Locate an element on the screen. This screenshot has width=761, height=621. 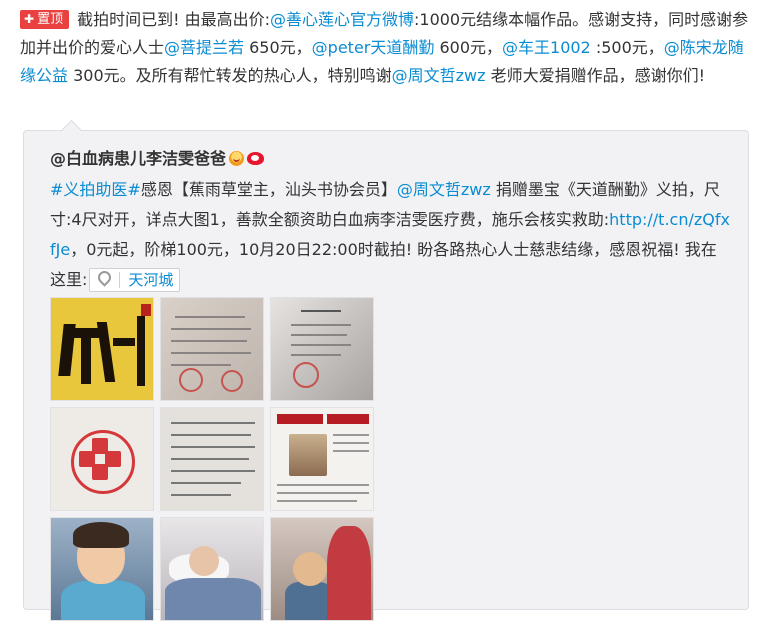
pin-icon: ✚ is located at coordinates (29, 19).